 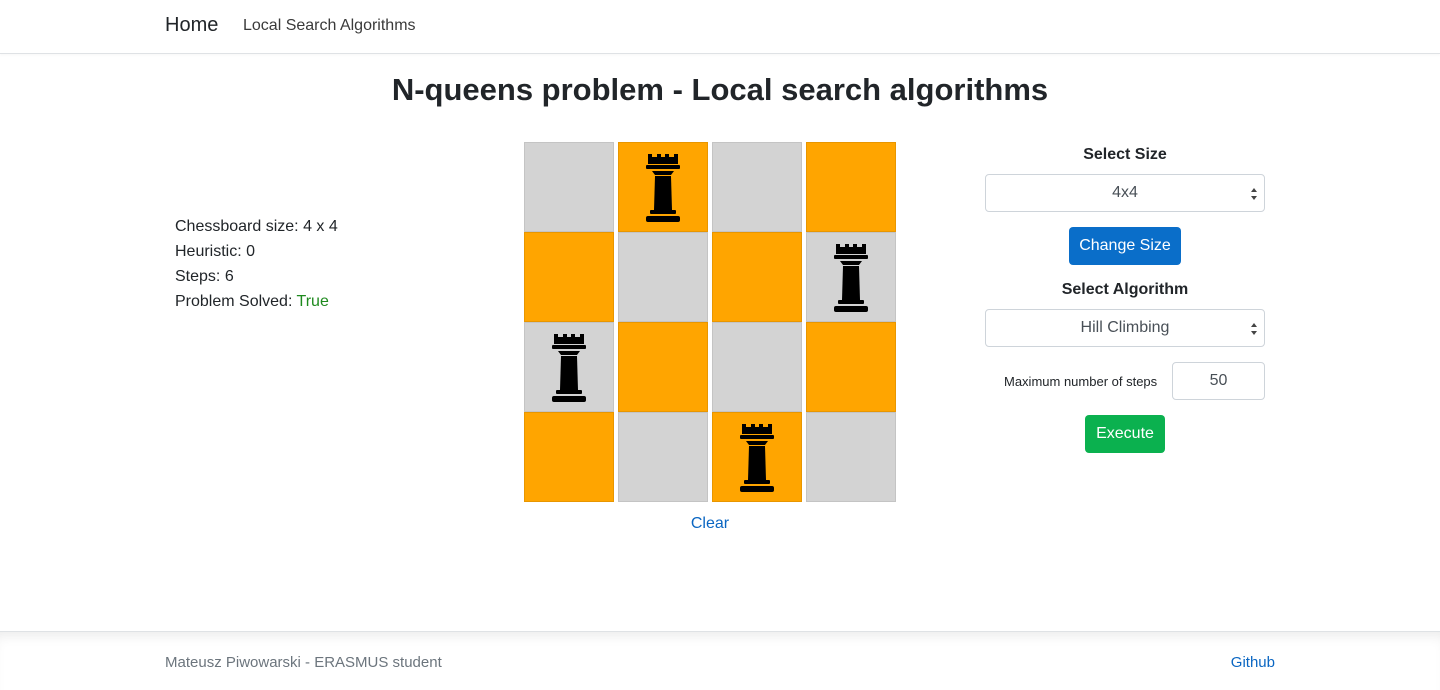 What do you see at coordinates (1125, 289) in the screenshot?
I see `select-algorithm-label: Select Algorithm` at bounding box center [1125, 289].